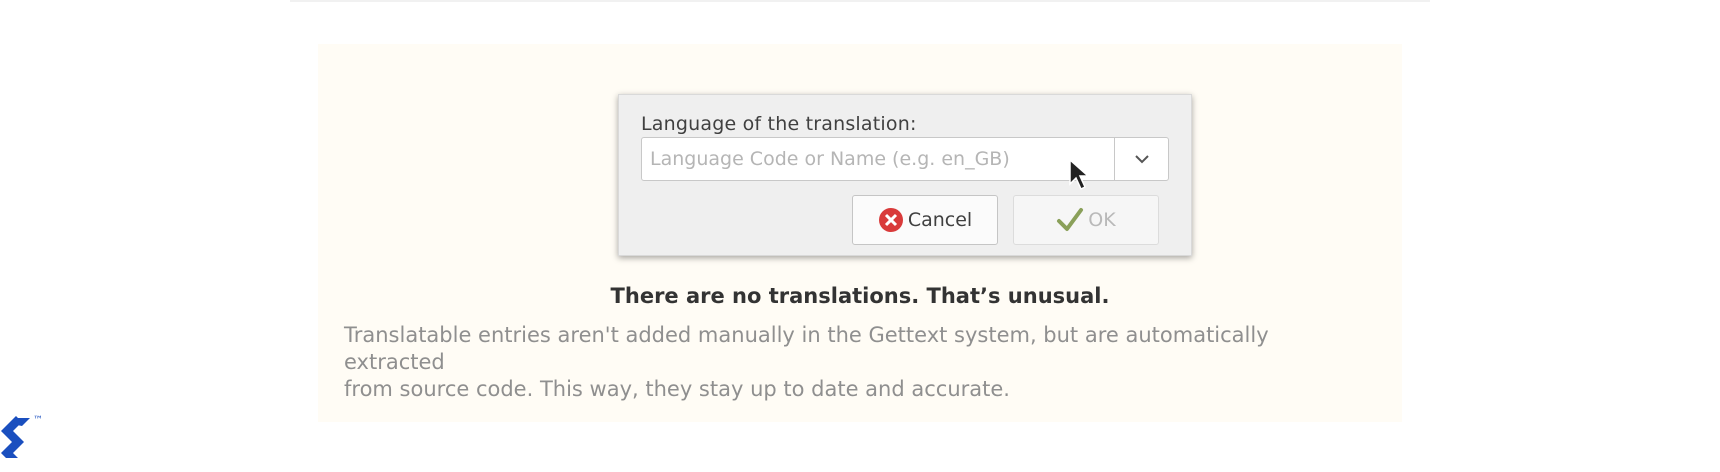 This screenshot has height=472, width=1720. I want to click on cancel-label: Cancel, so click(940, 220).